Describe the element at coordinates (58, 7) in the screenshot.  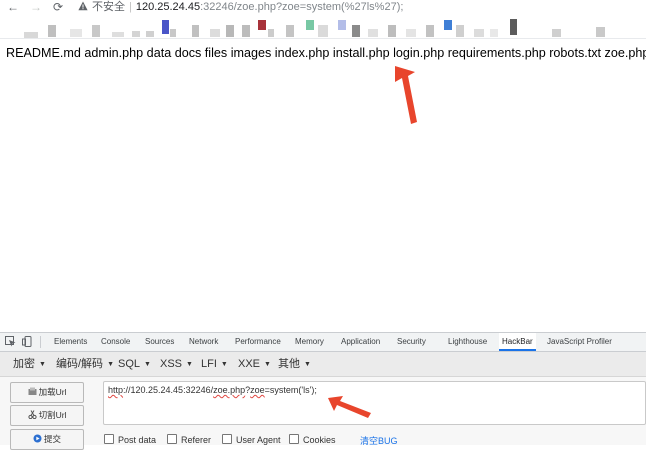
I see `reload-button: ⟳` at that location.